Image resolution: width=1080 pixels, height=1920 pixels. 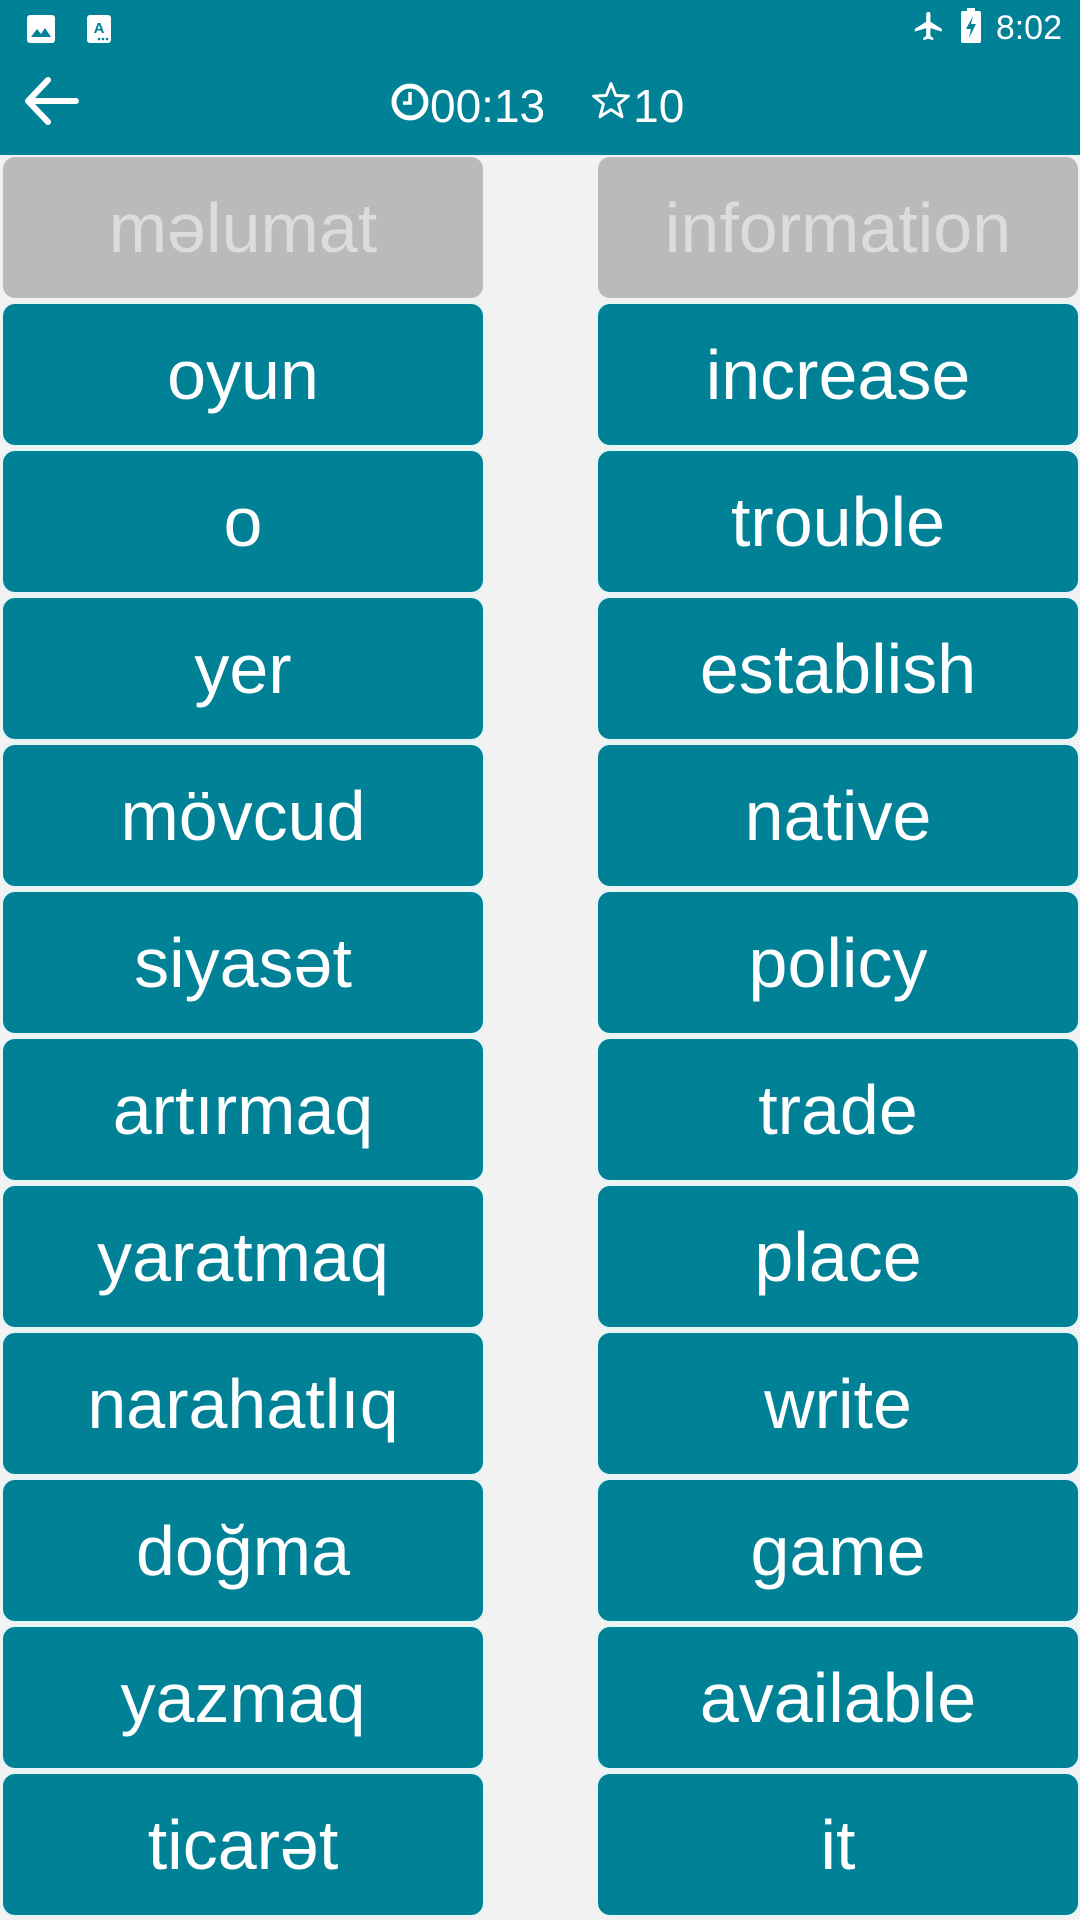 What do you see at coordinates (1028, 27) in the screenshot?
I see `clock-time: 8:02` at bounding box center [1028, 27].